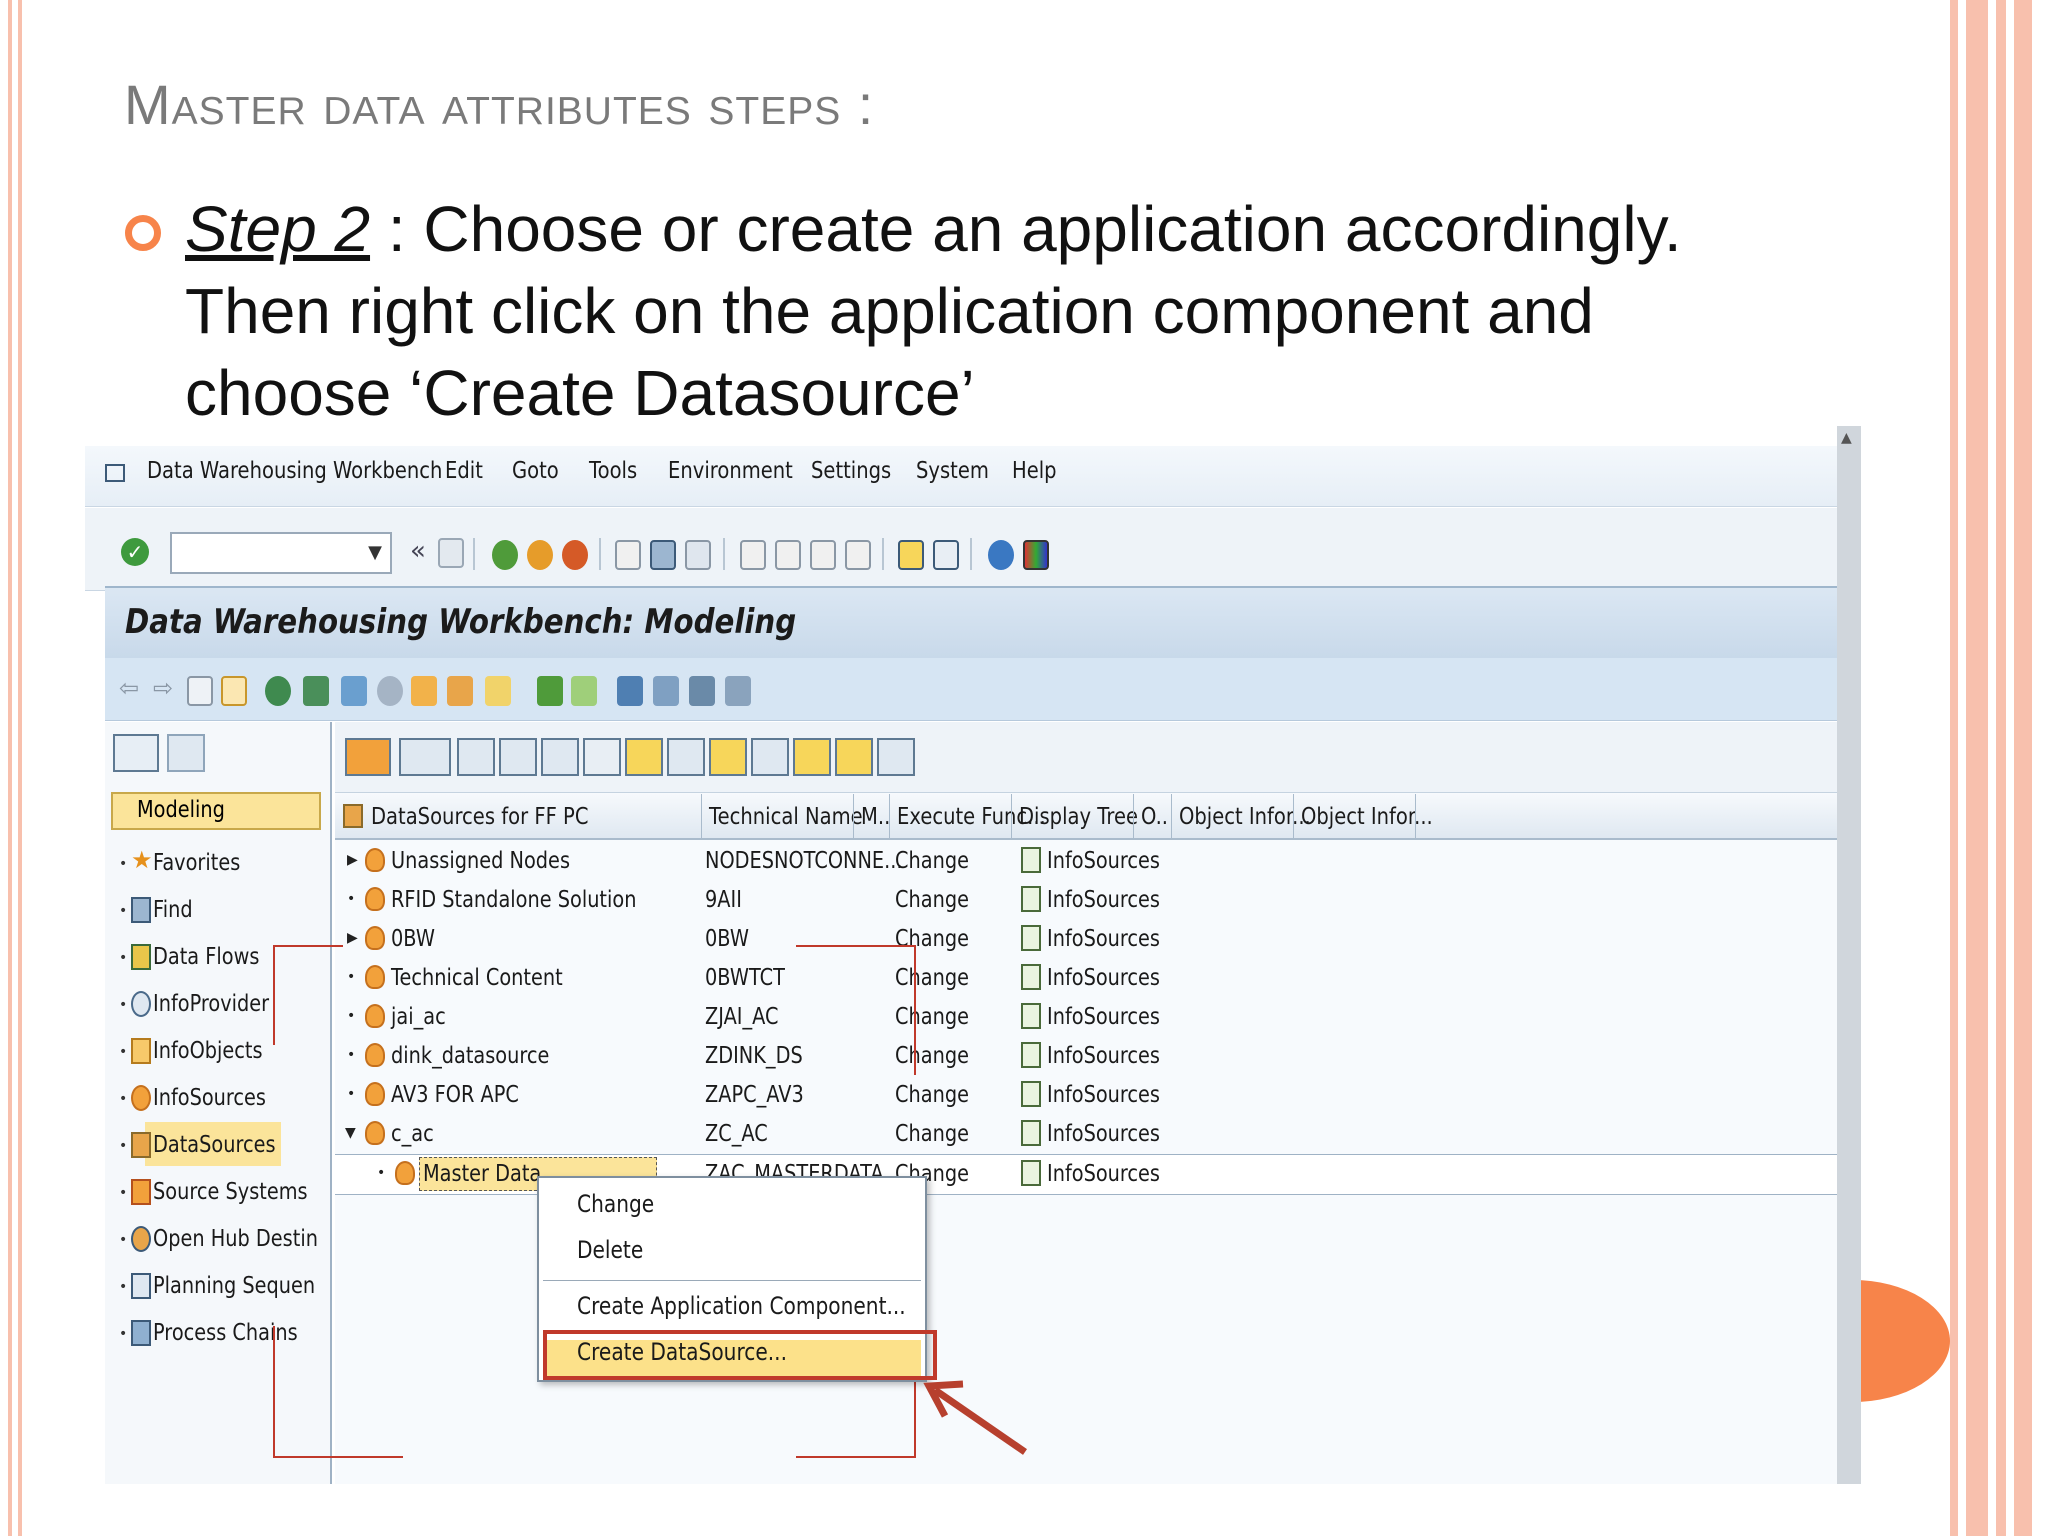  Describe the element at coordinates (476, 757) in the screenshot. I see `expand-all-icon` at that location.